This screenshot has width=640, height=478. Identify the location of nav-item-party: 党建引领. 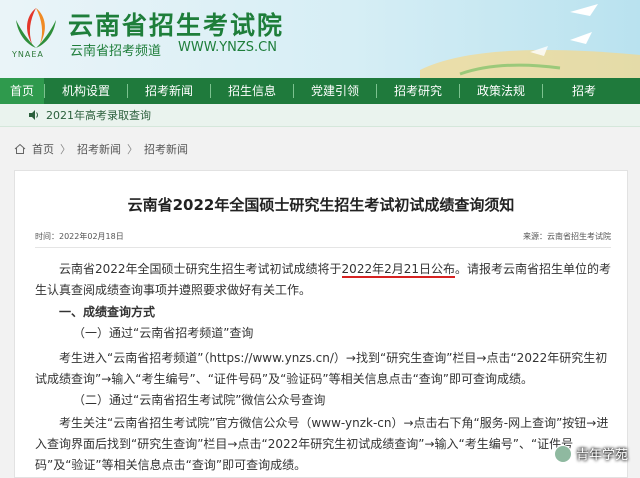
(335, 91).